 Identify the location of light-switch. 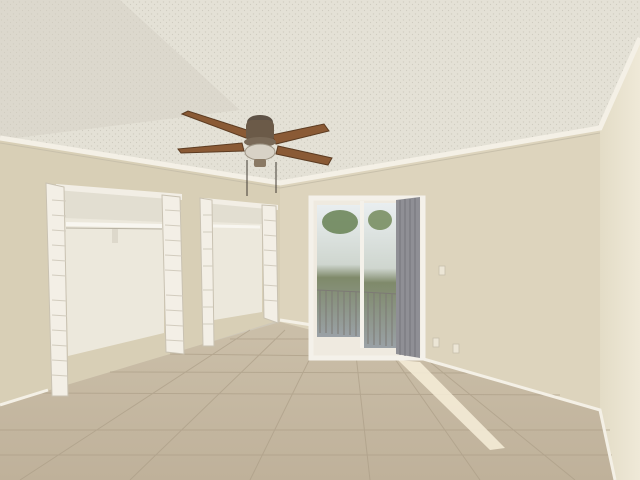
(442, 270).